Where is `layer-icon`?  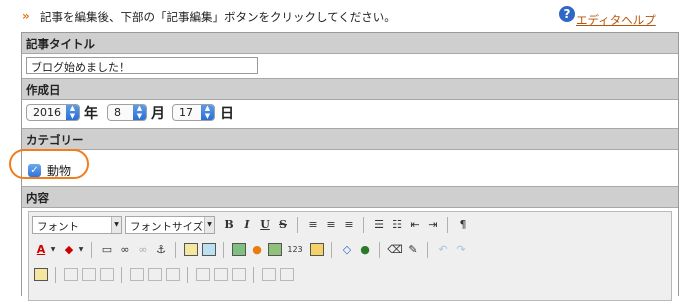
layer-icon is located at coordinates (275, 250).